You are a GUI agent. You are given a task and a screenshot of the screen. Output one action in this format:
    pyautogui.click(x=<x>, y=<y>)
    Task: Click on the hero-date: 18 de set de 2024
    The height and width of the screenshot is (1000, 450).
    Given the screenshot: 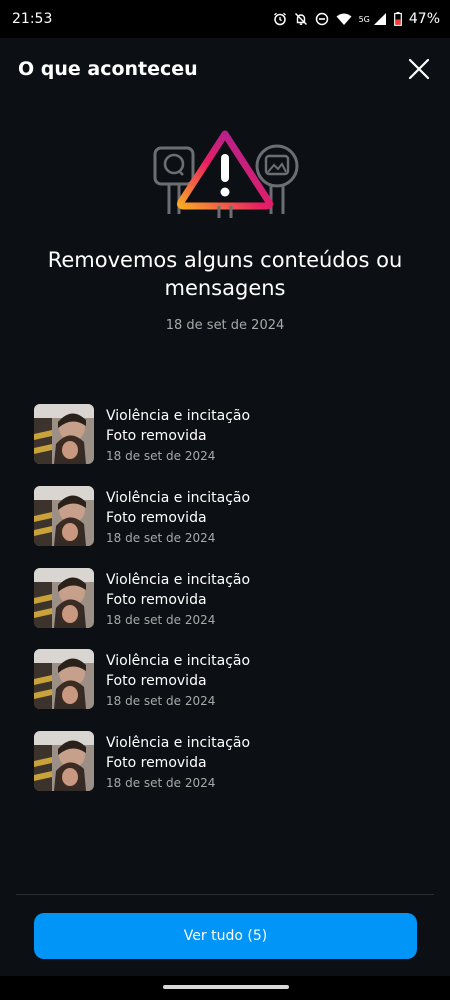 What is the action you would take?
    pyautogui.click(x=225, y=325)
    